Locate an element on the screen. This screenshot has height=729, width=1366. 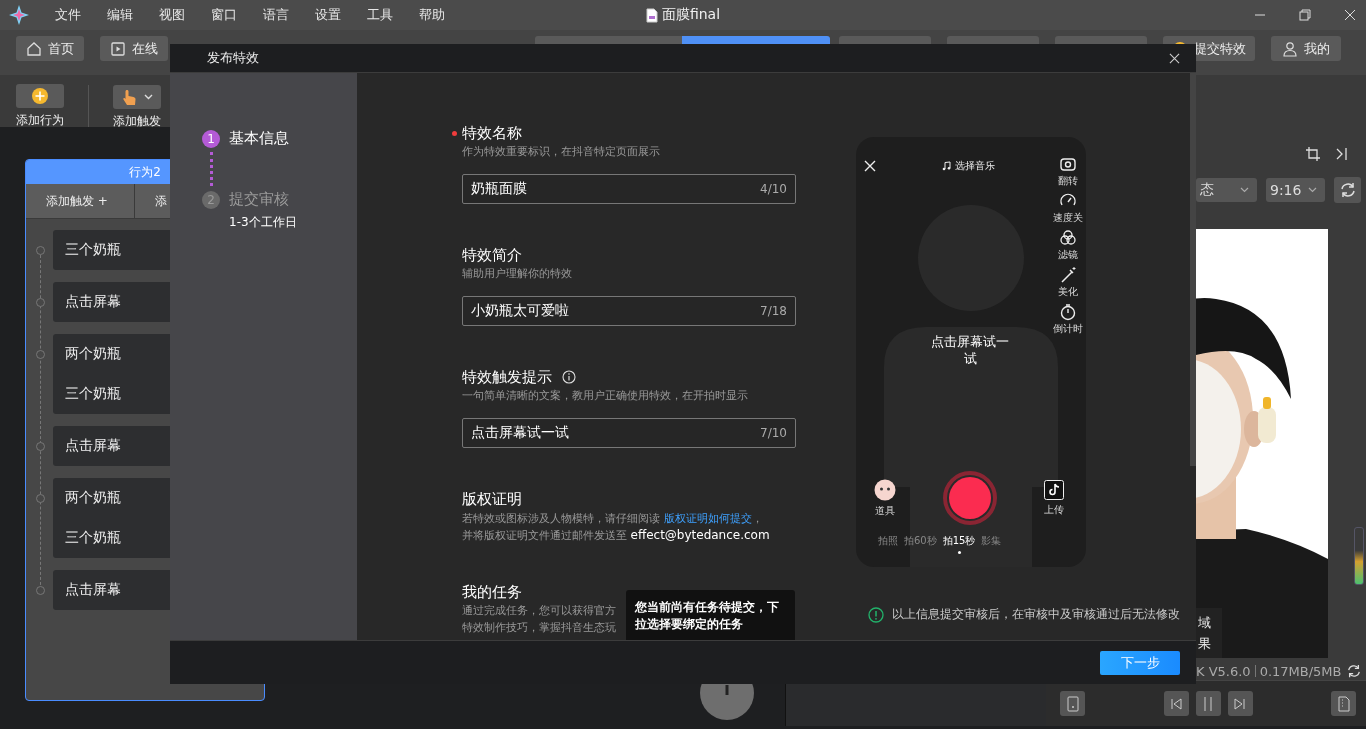
section-title: 我的任务 is located at coordinates (492, 592).